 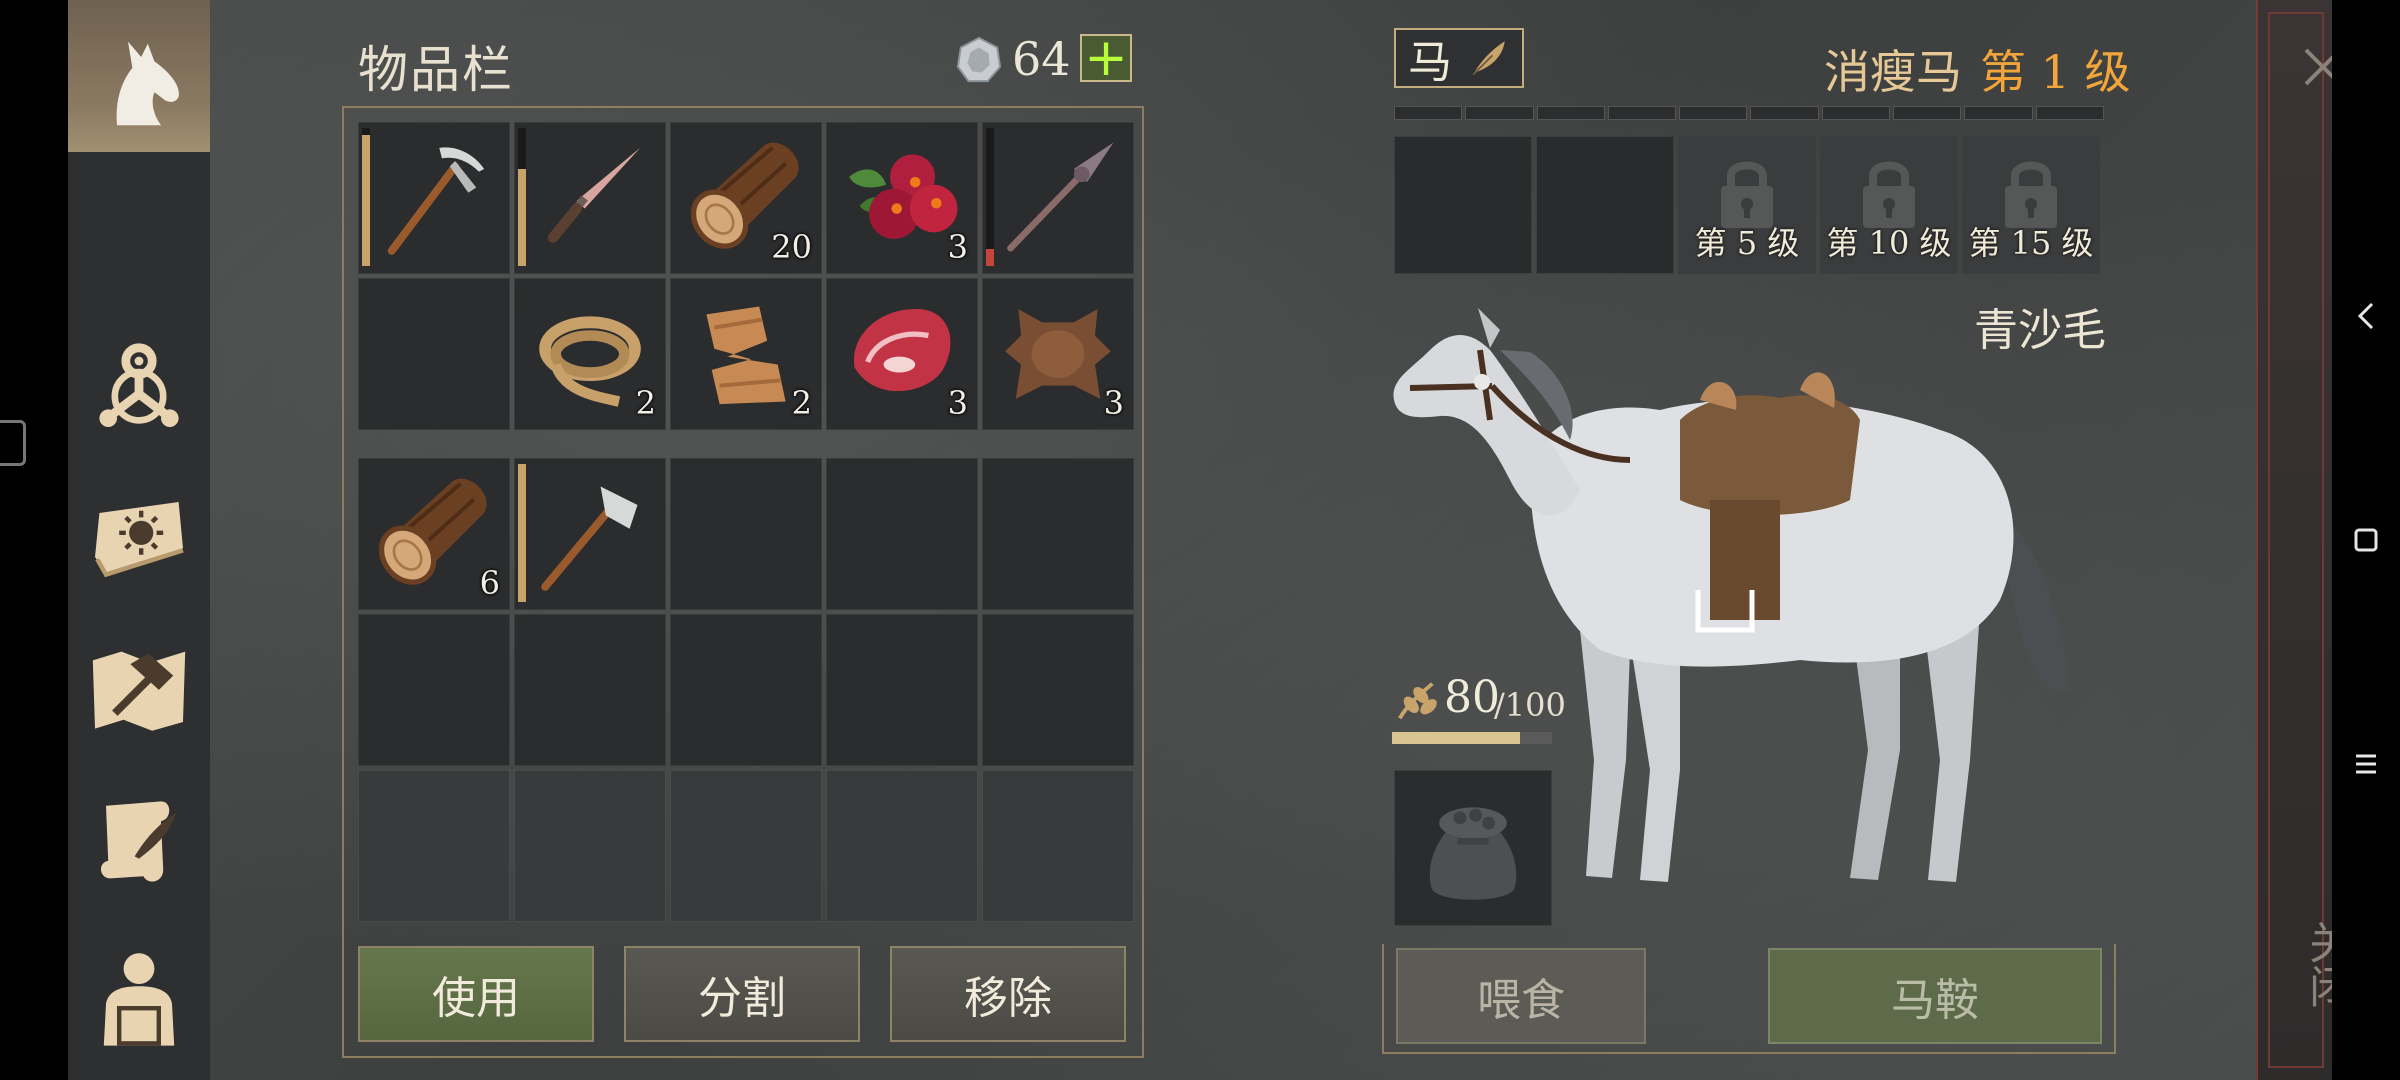 I want to click on inventory-slot: 6, so click(x=434, y=534).